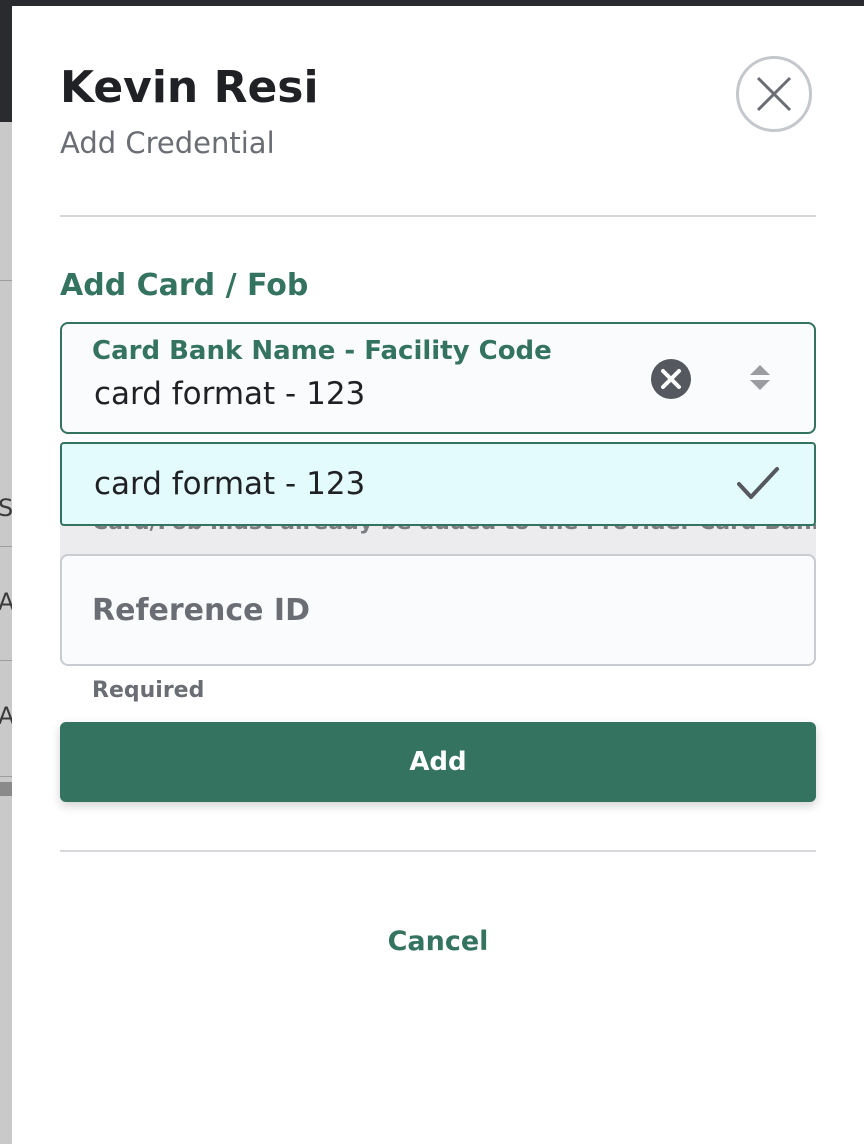 The image size is (864, 1144). Describe the element at coordinates (184, 285) in the screenshot. I see `section-title: Add Card / Fob` at that location.